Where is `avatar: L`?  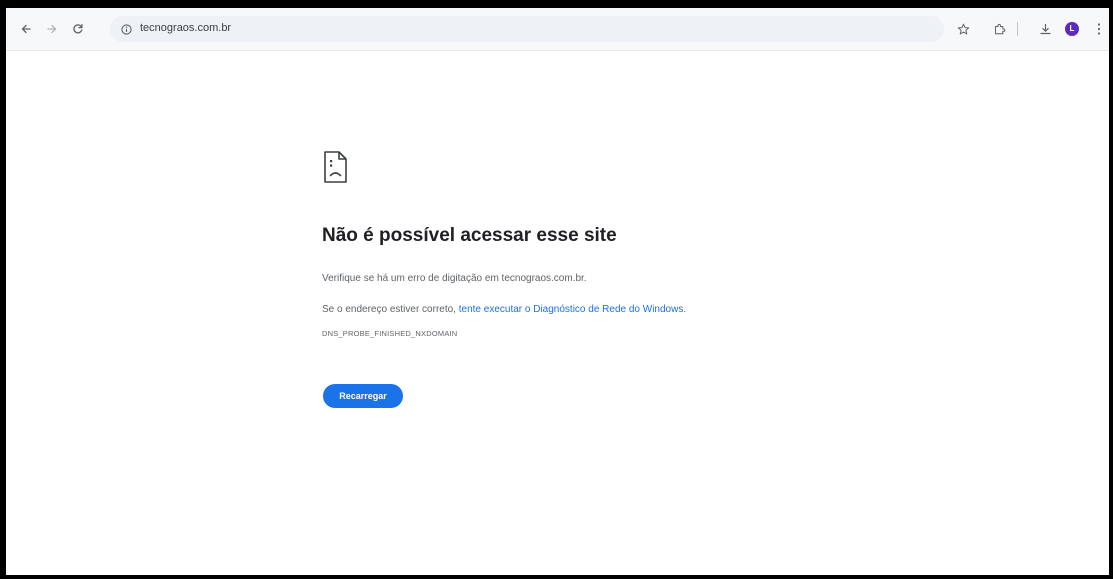
avatar: L is located at coordinates (1072, 29).